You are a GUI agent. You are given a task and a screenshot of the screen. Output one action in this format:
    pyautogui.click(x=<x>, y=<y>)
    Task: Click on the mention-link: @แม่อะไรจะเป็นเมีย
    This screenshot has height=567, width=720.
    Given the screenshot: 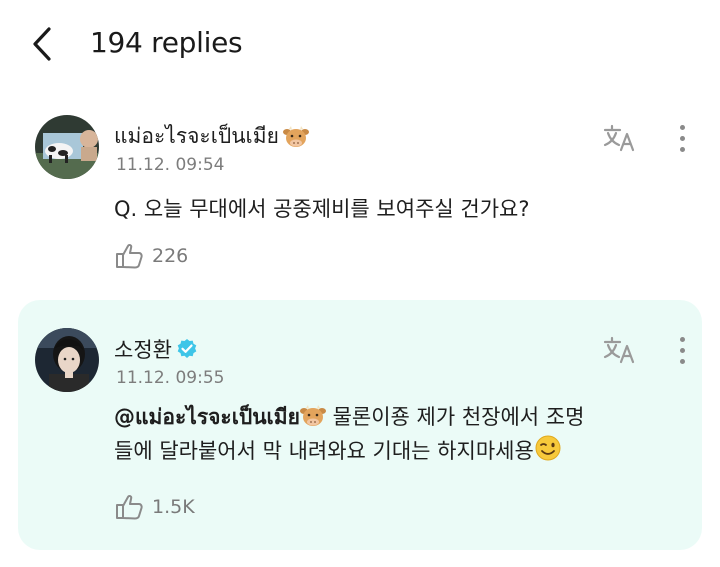 What is the action you would take?
    pyautogui.click(x=207, y=417)
    